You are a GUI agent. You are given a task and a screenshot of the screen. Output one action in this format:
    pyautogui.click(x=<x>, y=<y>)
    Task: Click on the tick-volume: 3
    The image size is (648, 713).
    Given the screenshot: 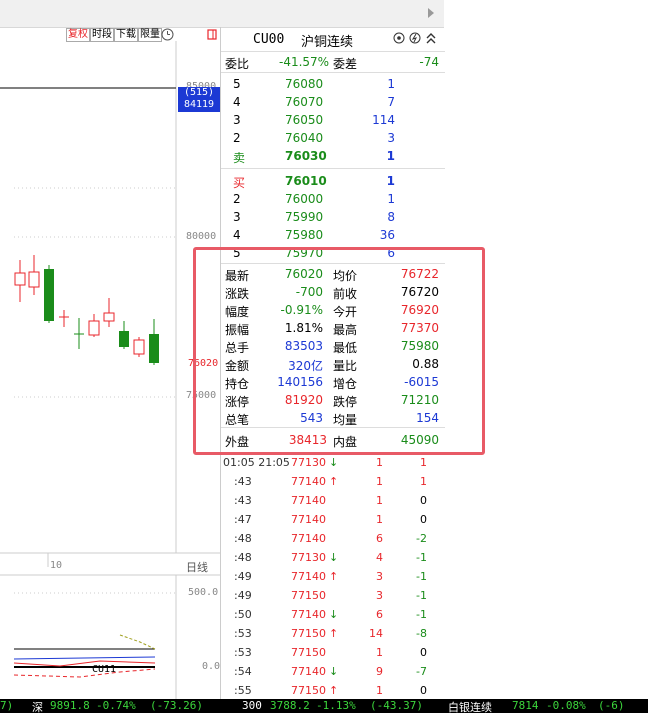 What is the action you would take?
    pyautogui.click(x=379, y=576)
    